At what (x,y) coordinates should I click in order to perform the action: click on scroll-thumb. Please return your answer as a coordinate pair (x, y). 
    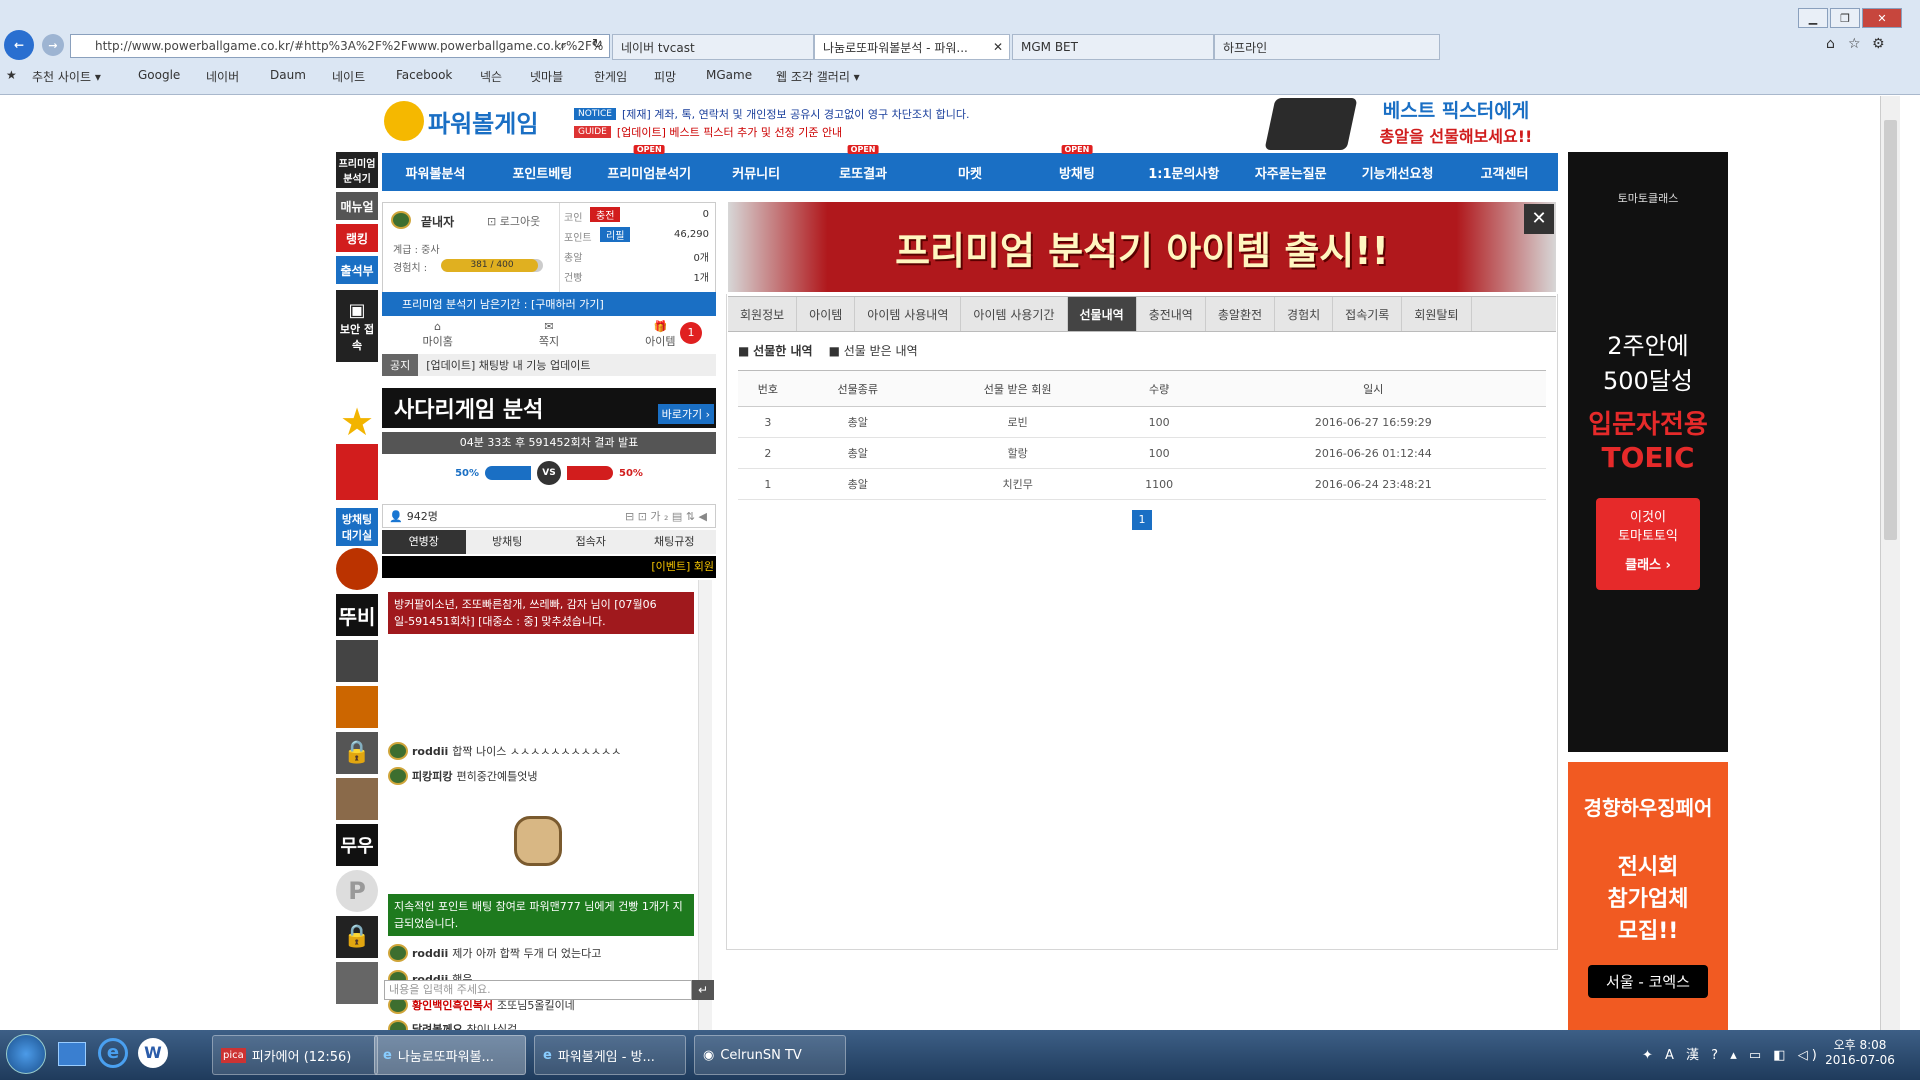
    Looking at the image, I should click on (1890, 330).